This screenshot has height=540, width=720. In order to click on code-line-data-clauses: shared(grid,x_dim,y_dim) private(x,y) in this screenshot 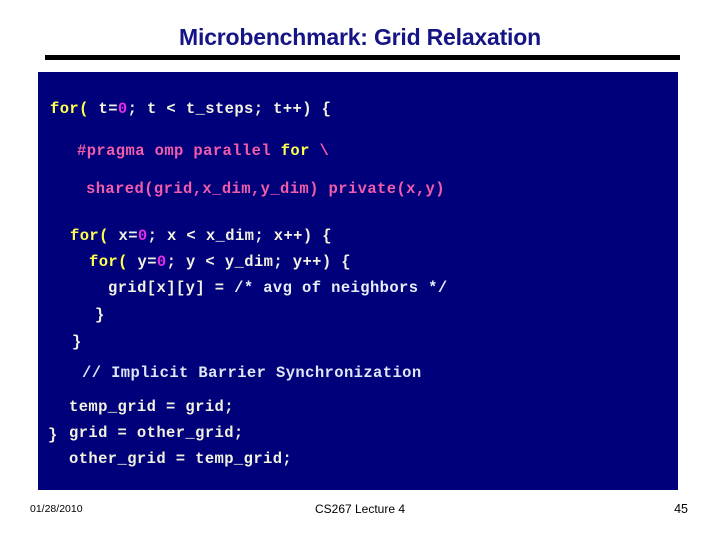, I will do `click(265, 189)`.